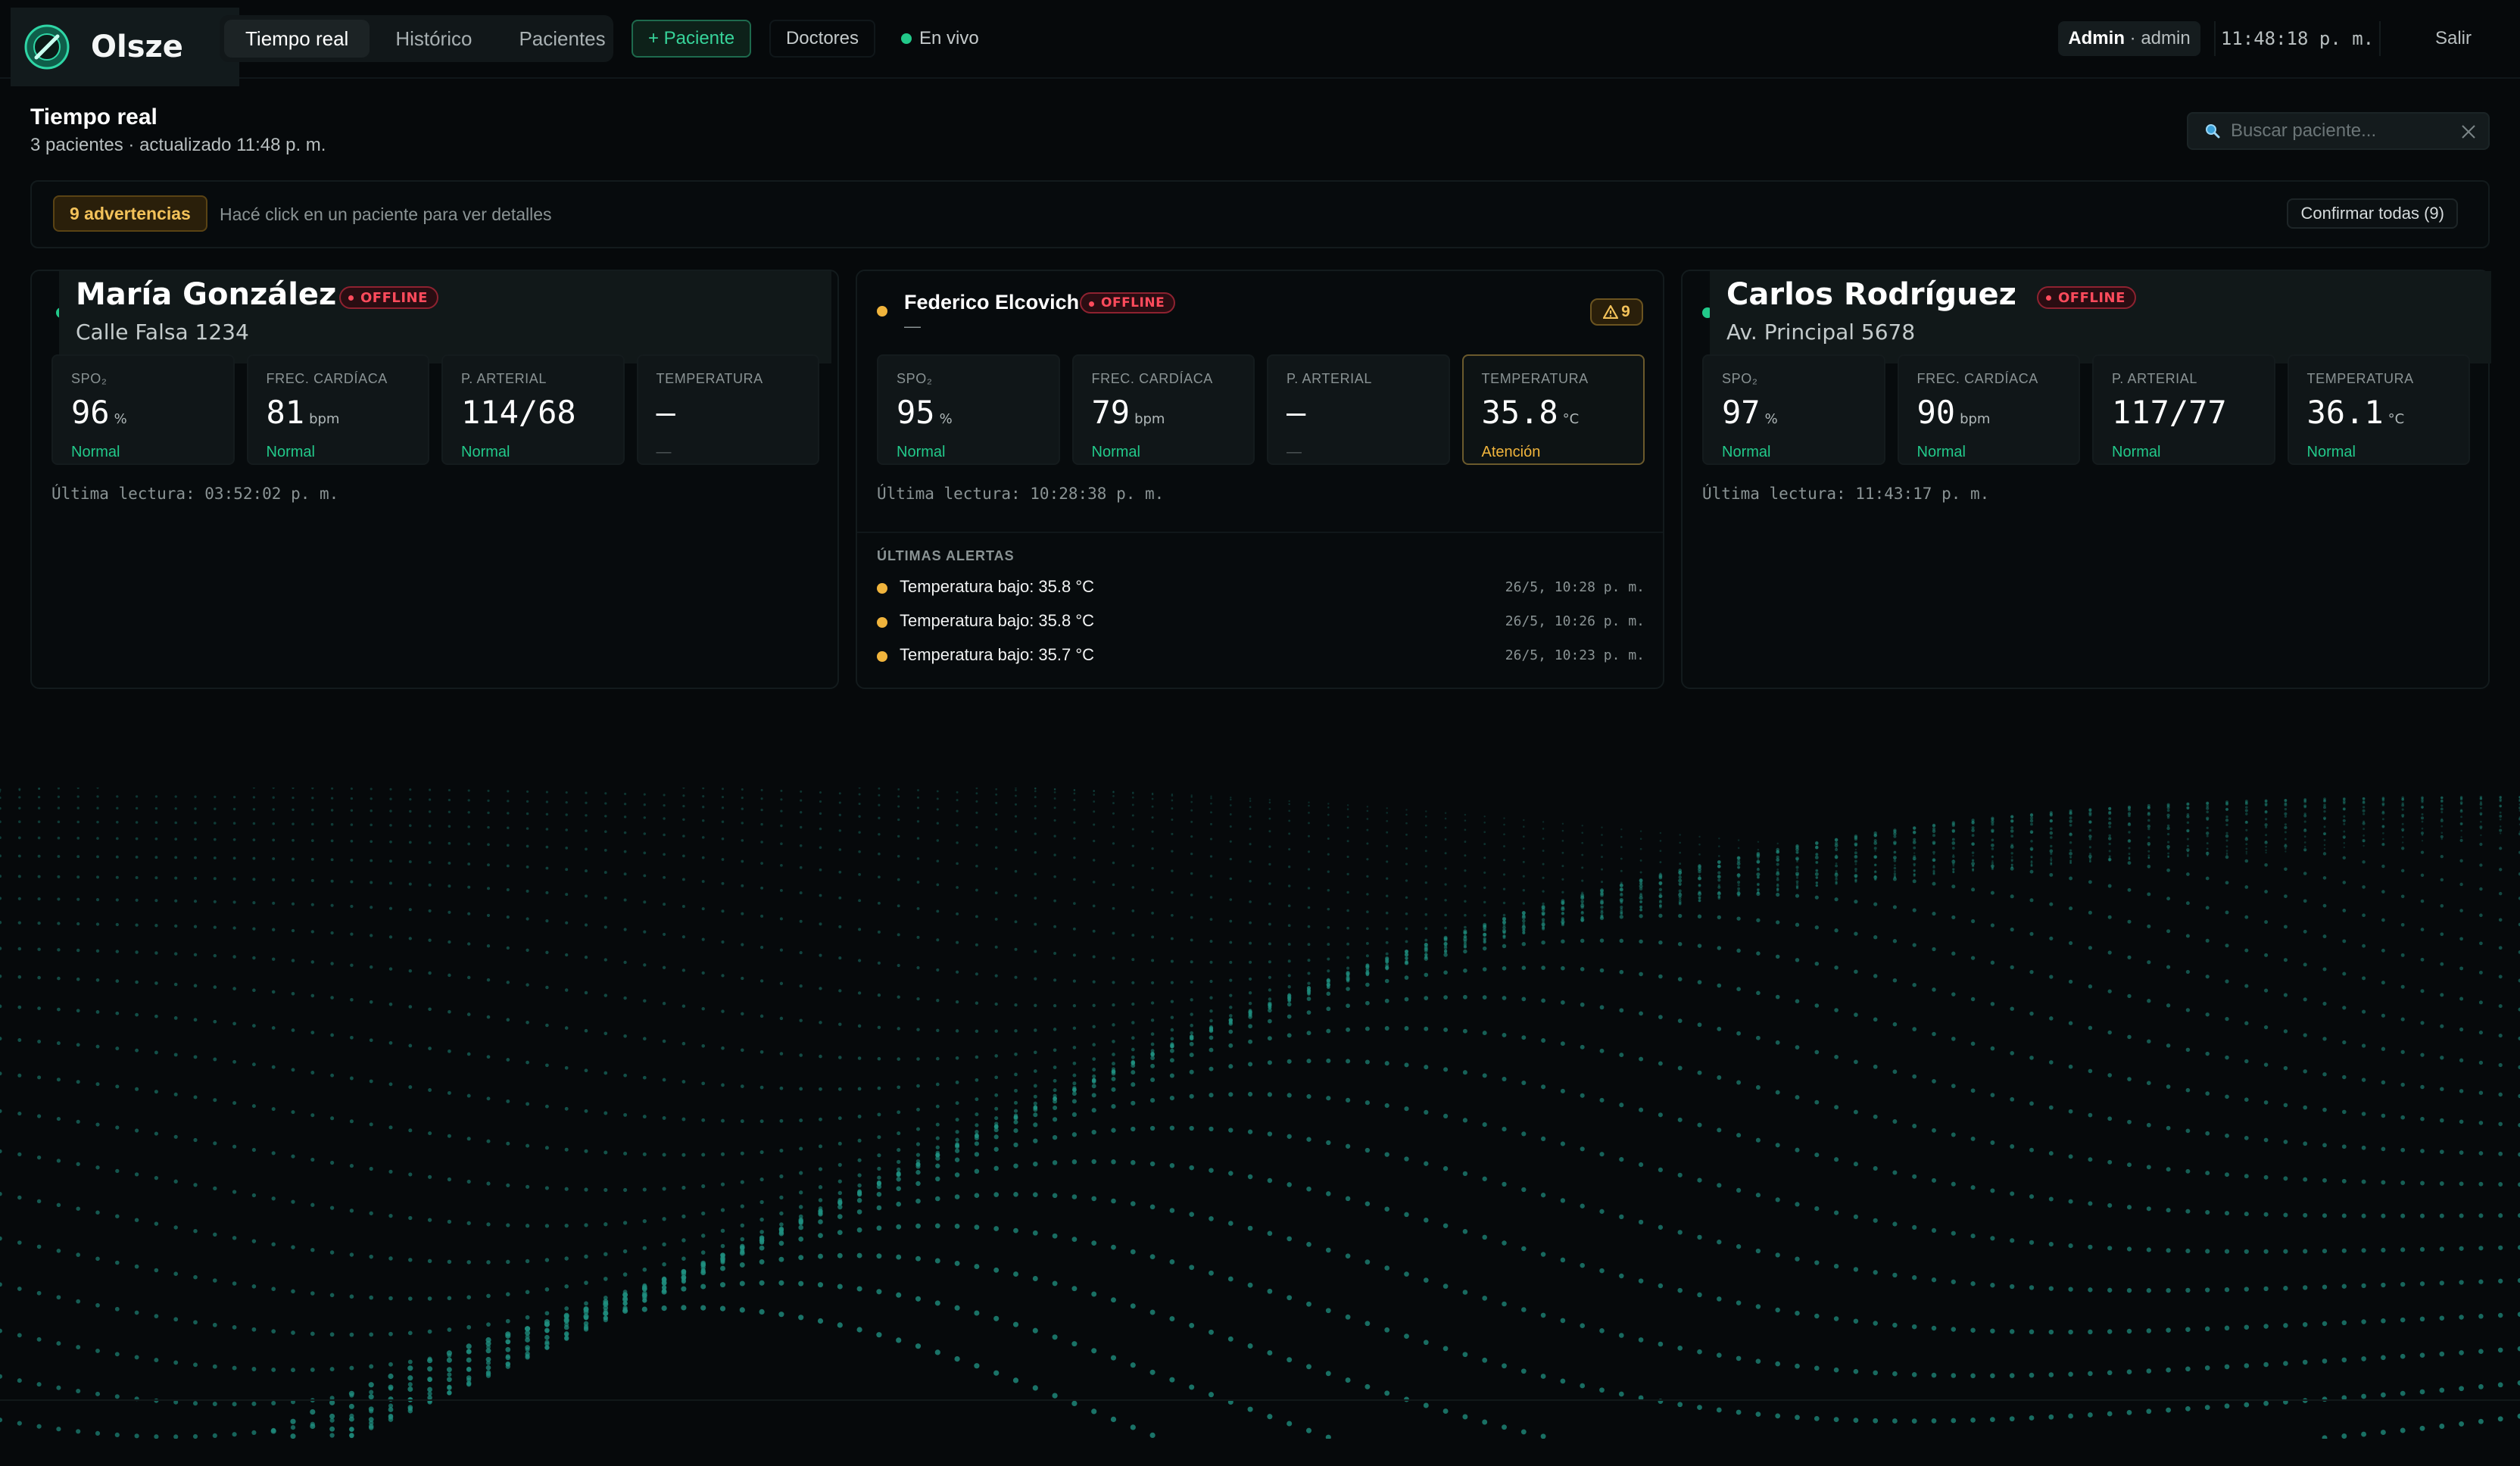 This screenshot has height=1466, width=2520. Describe the element at coordinates (1575, 655) in the screenshot. I see `alert-time: 26/5, 10:23 p. m.` at that location.